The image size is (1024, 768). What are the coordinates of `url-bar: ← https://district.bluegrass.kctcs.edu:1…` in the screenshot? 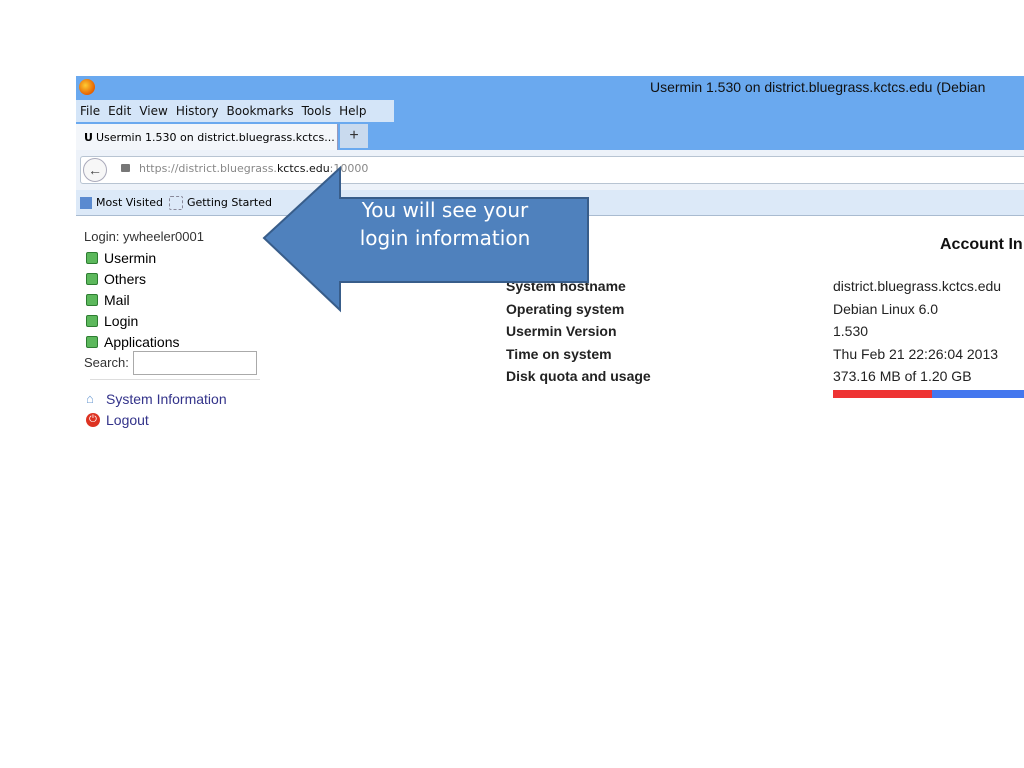 It's located at (552, 170).